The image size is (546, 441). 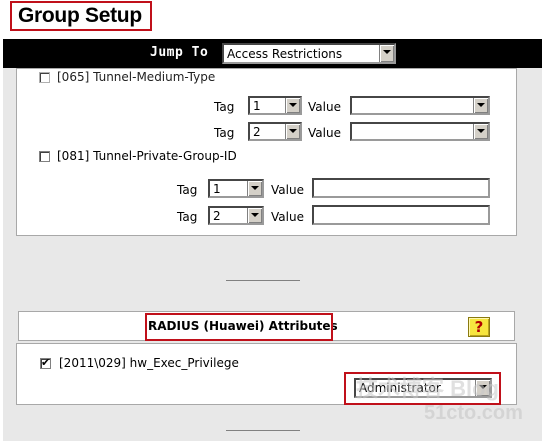 What do you see at coordinates (285, 54) in the screenshot?
I see `jump-to-selected-value: Access Restrictions` at bounding box center [285, 54].